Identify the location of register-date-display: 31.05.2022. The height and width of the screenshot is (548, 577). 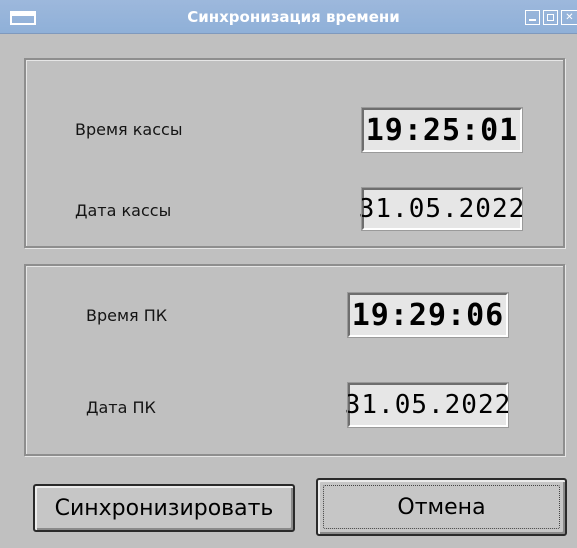
(441, 209).